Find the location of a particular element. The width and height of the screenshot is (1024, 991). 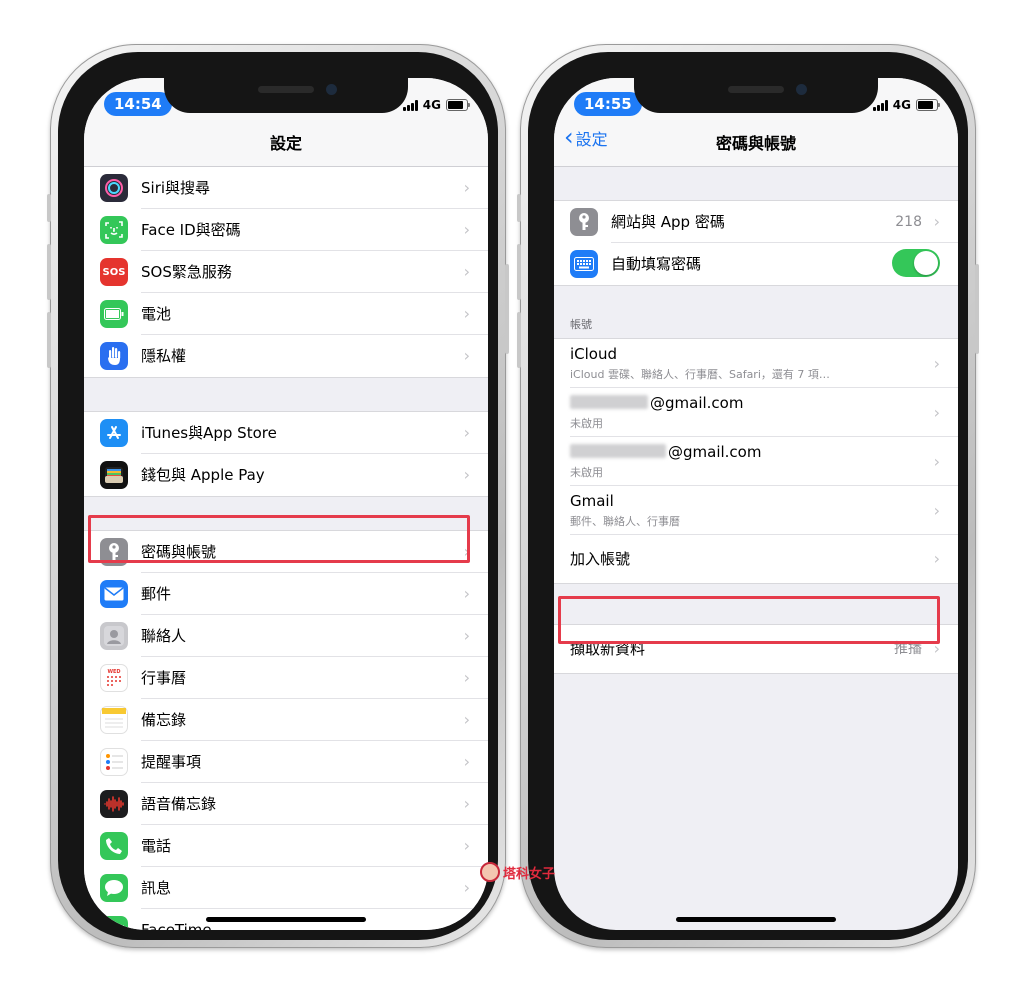

account-title-wrap: iCloud is located at coordinates (593, 354).